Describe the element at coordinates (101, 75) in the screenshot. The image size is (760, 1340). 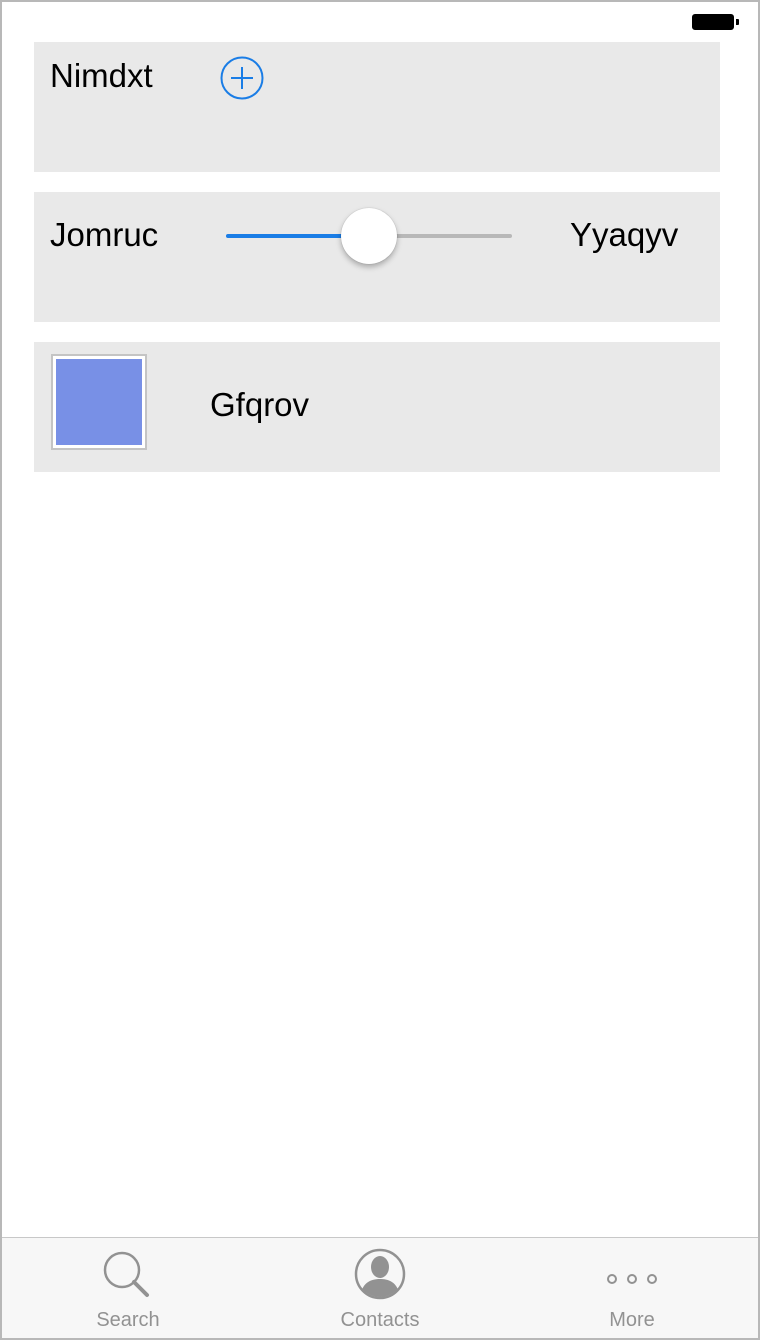
I see `stepper-label: Nimdxt` at that location.